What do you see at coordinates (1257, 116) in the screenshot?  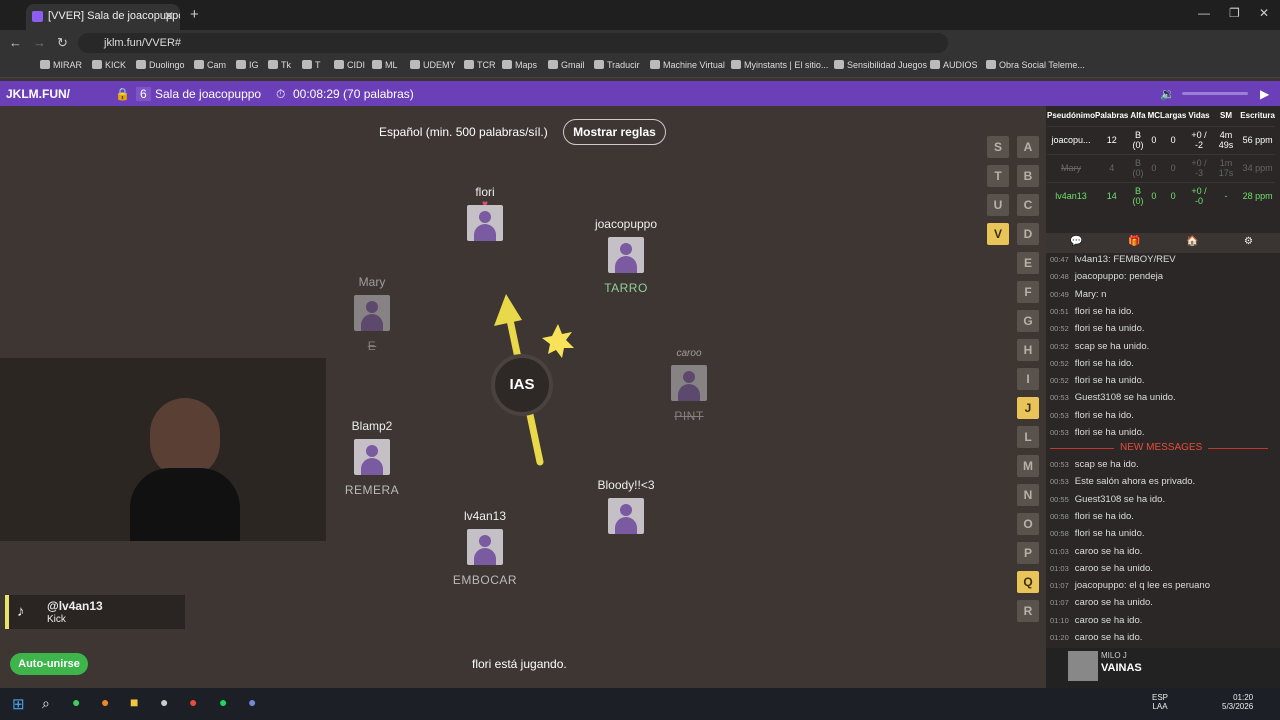 I see `col-header: Escritura` at bounding box center [1257, 116].